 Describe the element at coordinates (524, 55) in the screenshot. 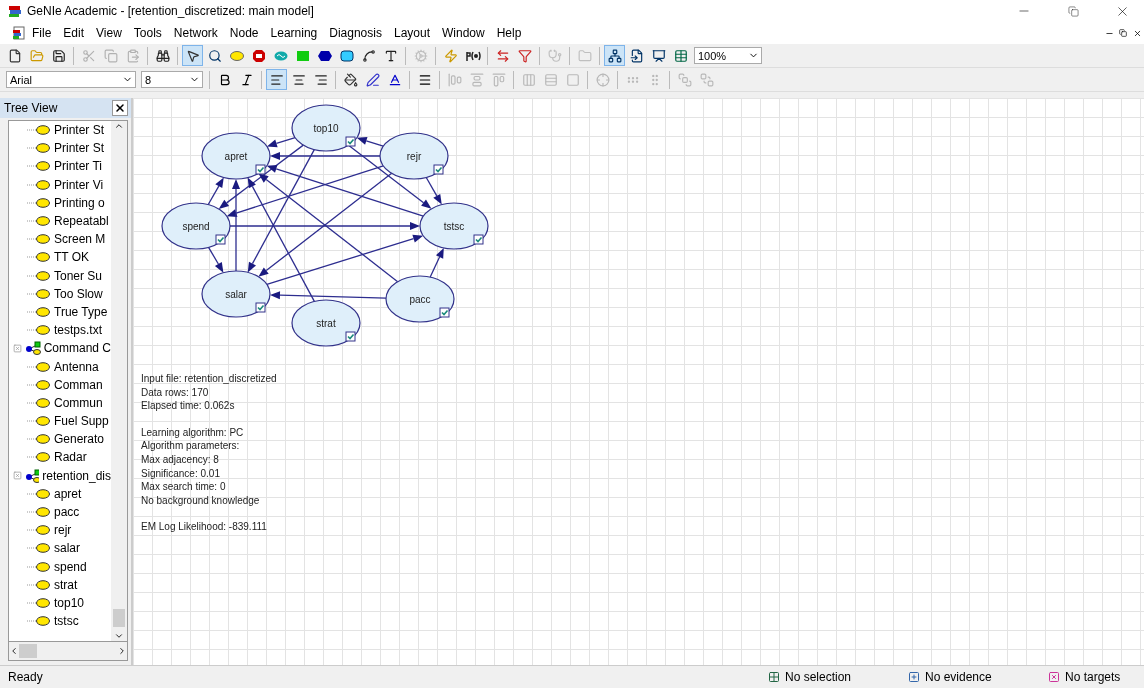

I see `funnel-icon` at that location.